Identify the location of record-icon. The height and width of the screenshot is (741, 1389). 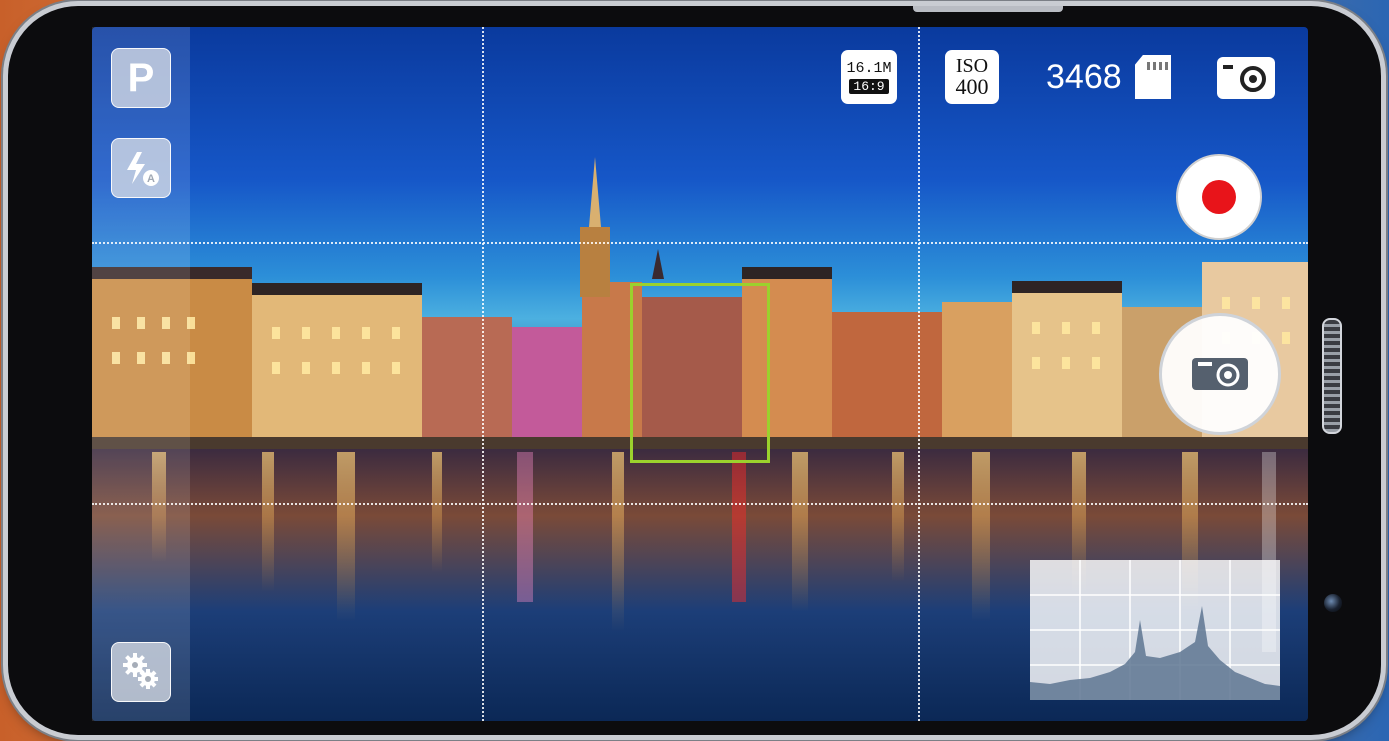
(1219, 197).